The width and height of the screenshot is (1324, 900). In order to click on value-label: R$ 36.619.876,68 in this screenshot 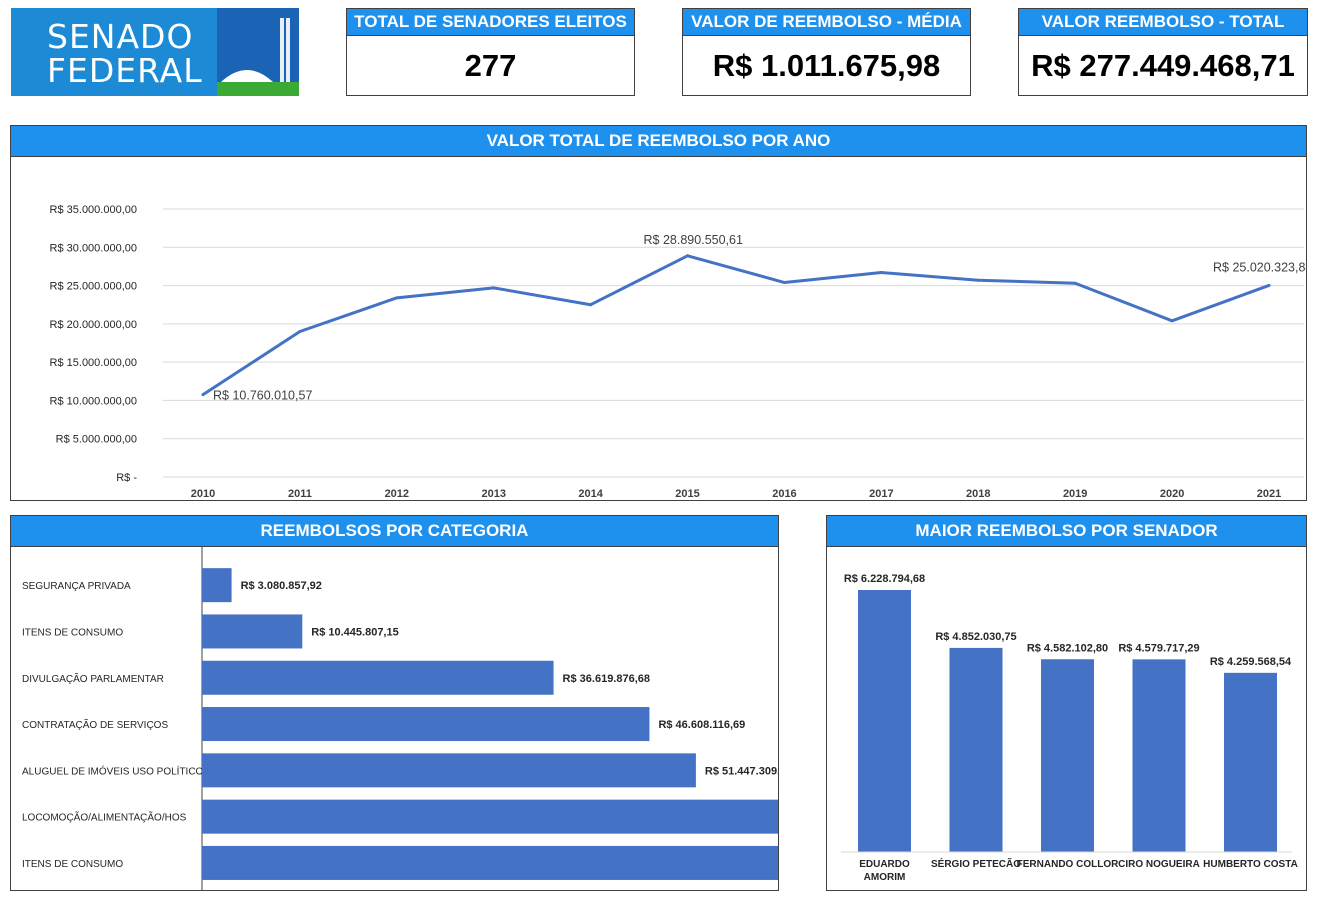, I will do `click(606, 679)`.